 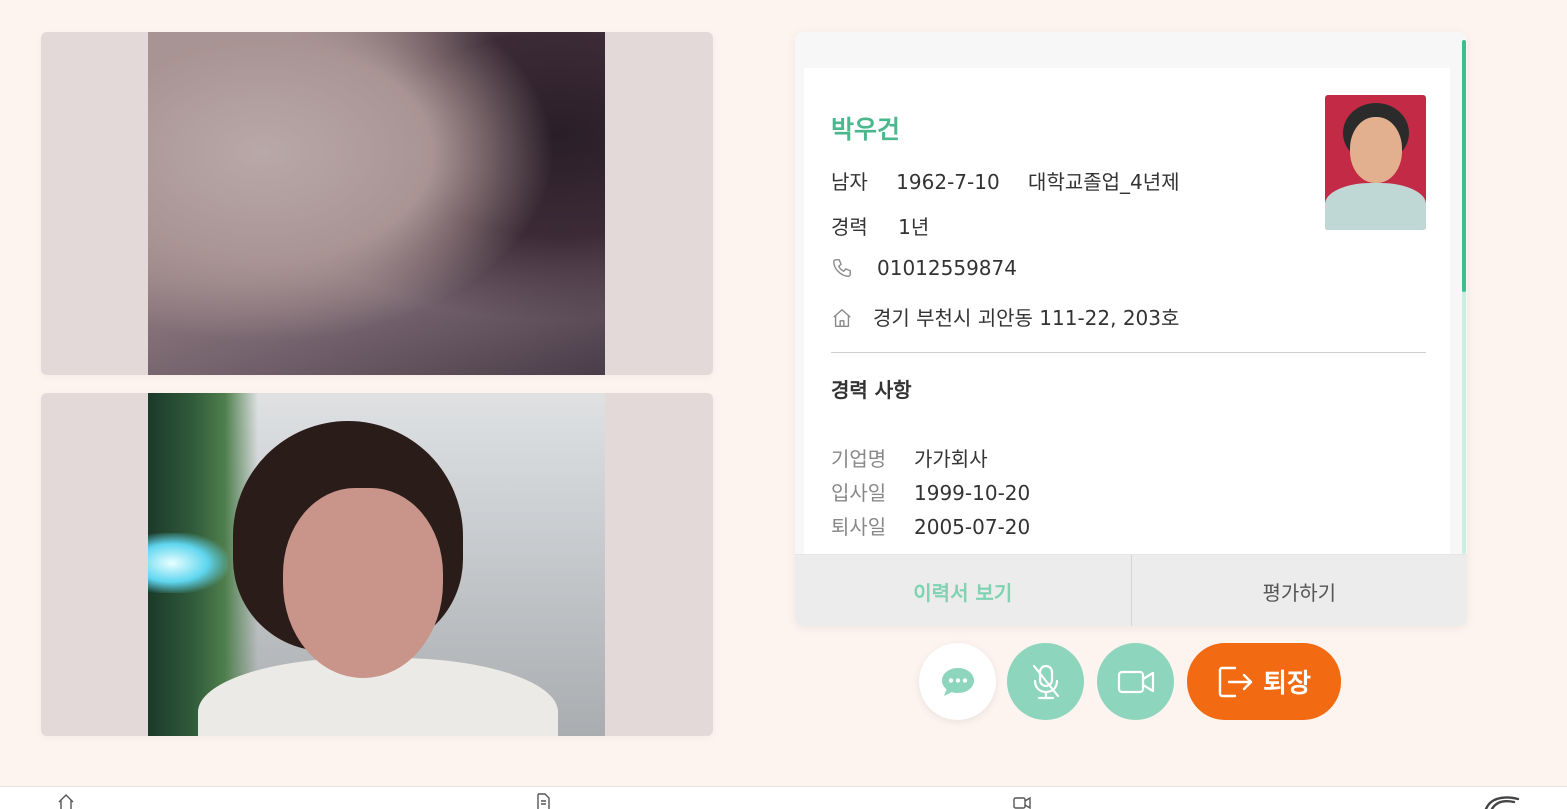 What do you see at coordinates (1375, 162) in the screenshot?
I see `candidate-photo` at bounding box center [1375, 162].